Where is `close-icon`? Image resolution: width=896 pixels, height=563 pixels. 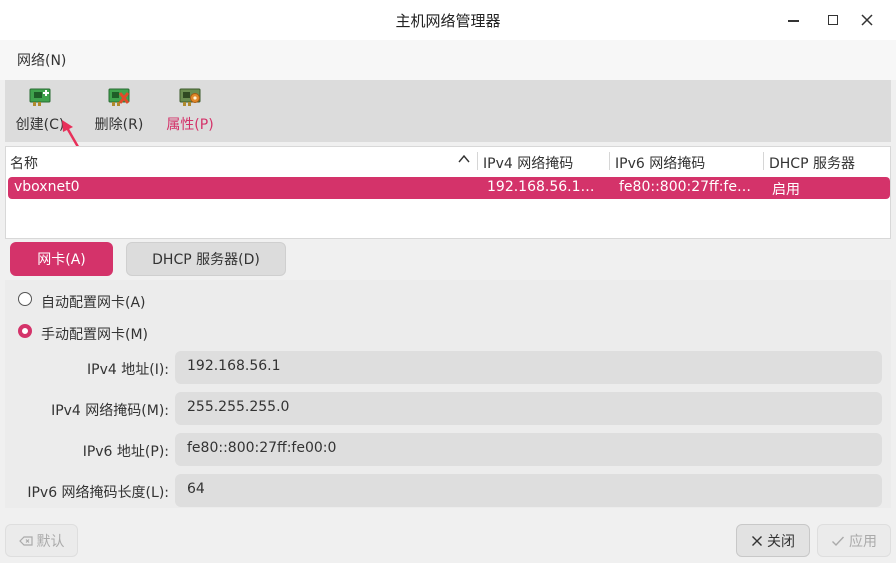
close-icon is located at coordinates (867, 20).